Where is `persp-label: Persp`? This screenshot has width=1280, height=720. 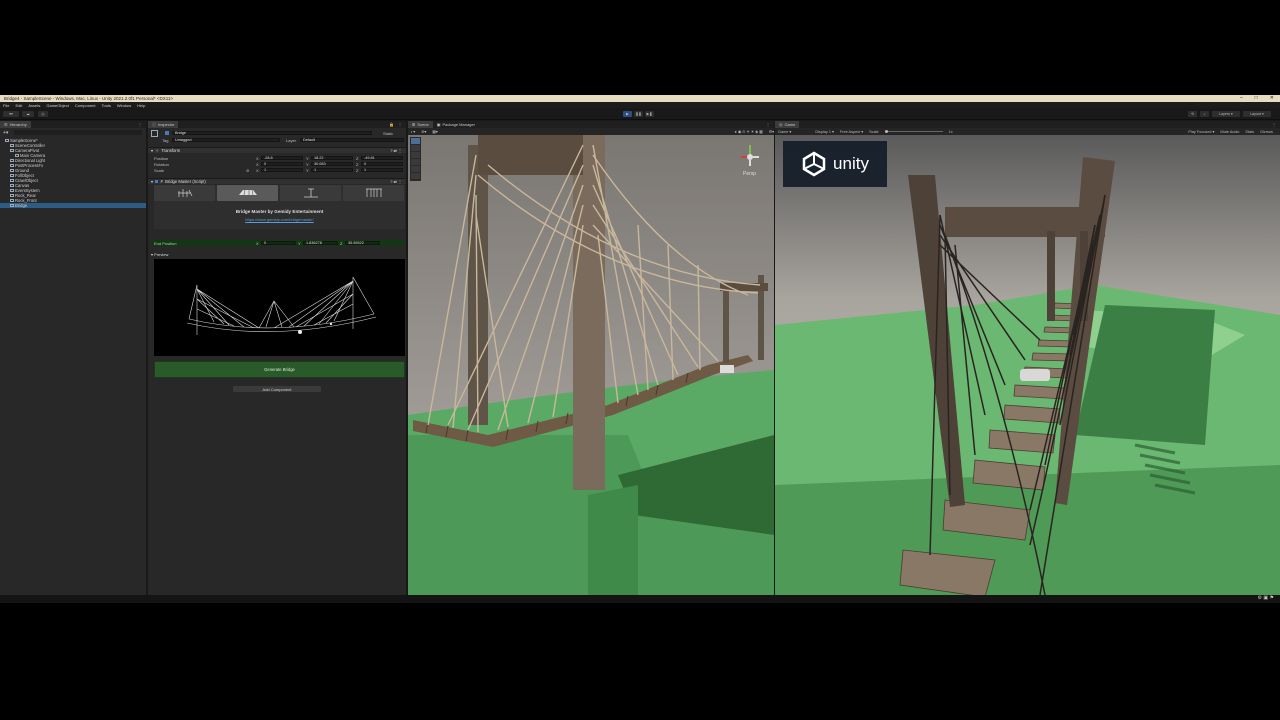 persp-label: Persp is located at coordinates (749, 174).